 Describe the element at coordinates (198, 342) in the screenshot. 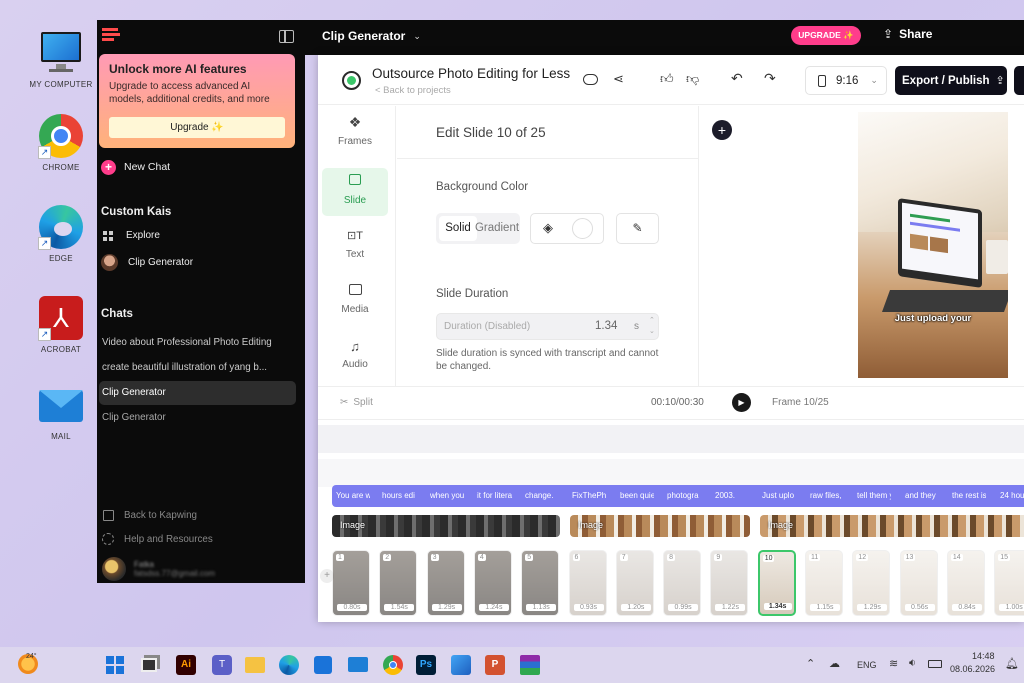

I see `chat-item: Video about Professional Photo Editing` at that location.